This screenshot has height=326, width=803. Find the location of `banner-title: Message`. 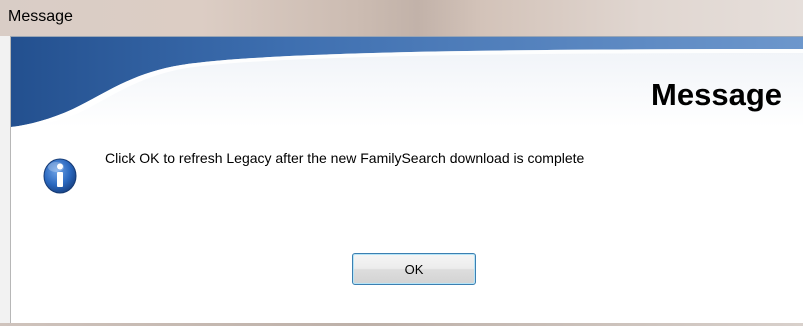

banner-title: Message is located at coordinates (716, 94).